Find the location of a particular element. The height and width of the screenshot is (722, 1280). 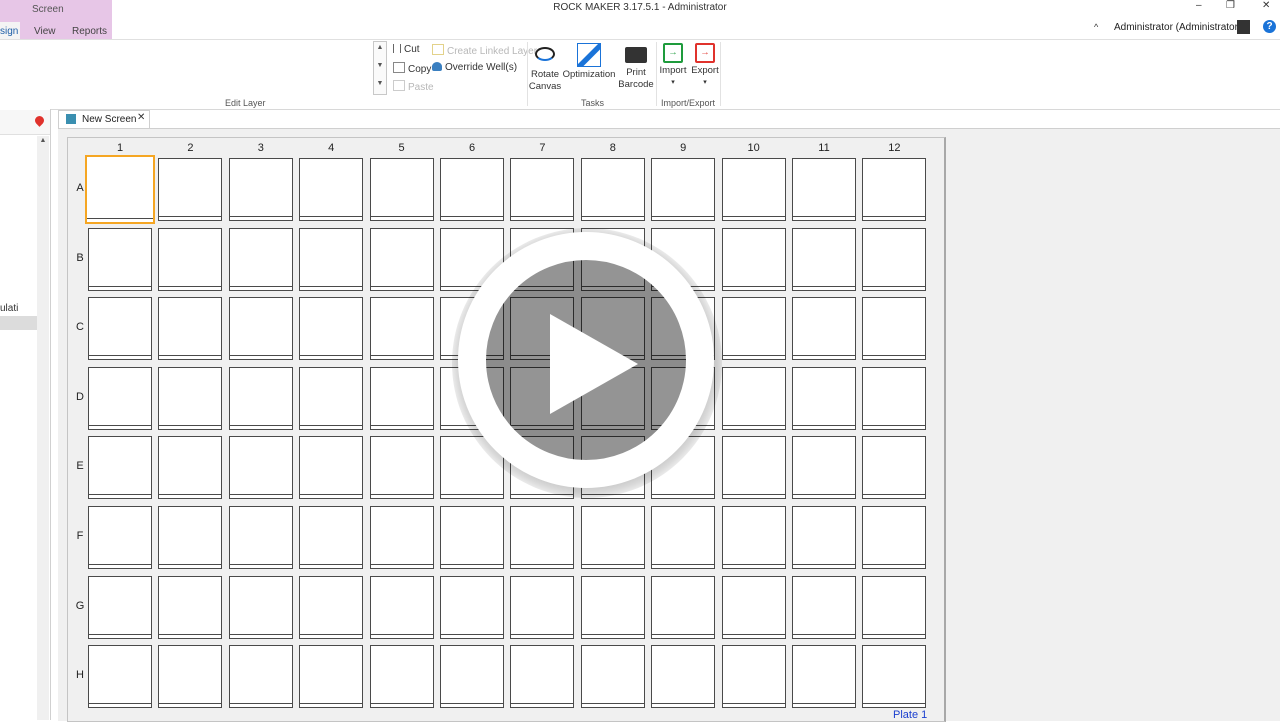

cut-button: Cut is located at coordinates (406, 49).